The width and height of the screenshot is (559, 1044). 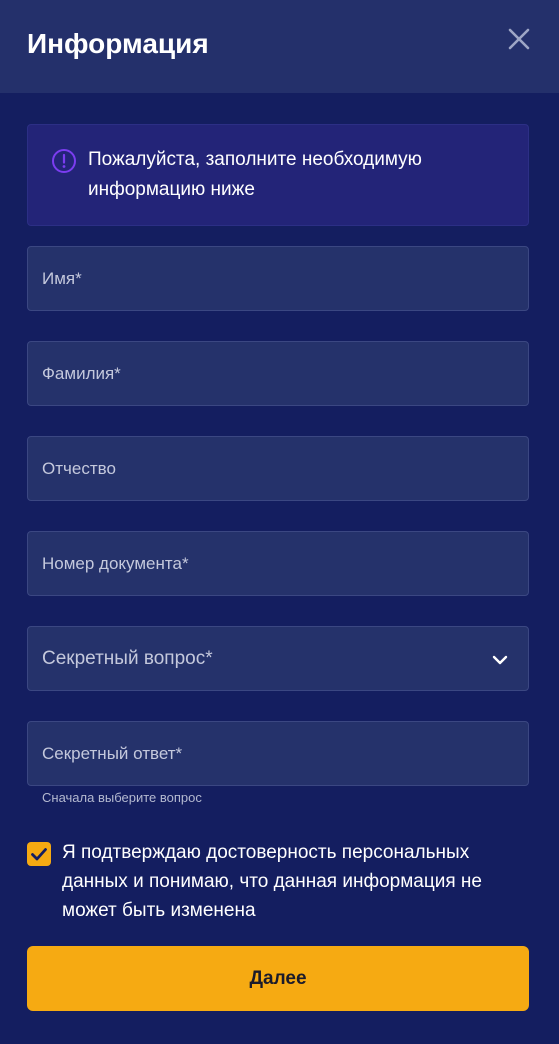 I want to click on modal-title: Информация, so click(x=118, y=43).